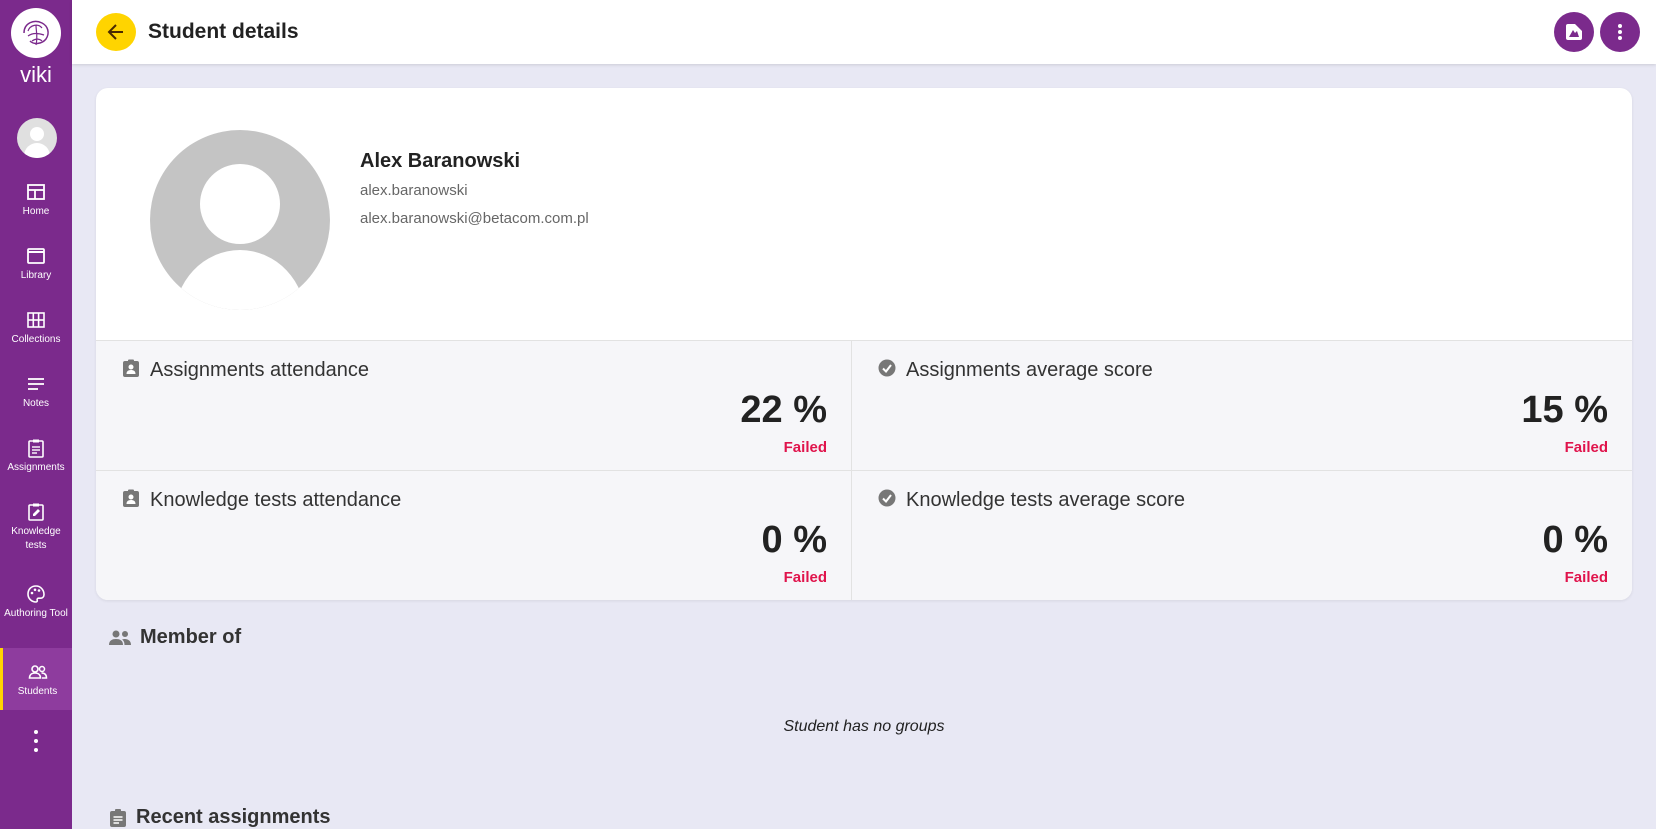 Image resolution: width=1656 pixels, height=829 pixels. I want to click on report-image-icon, so click(1574, 32).